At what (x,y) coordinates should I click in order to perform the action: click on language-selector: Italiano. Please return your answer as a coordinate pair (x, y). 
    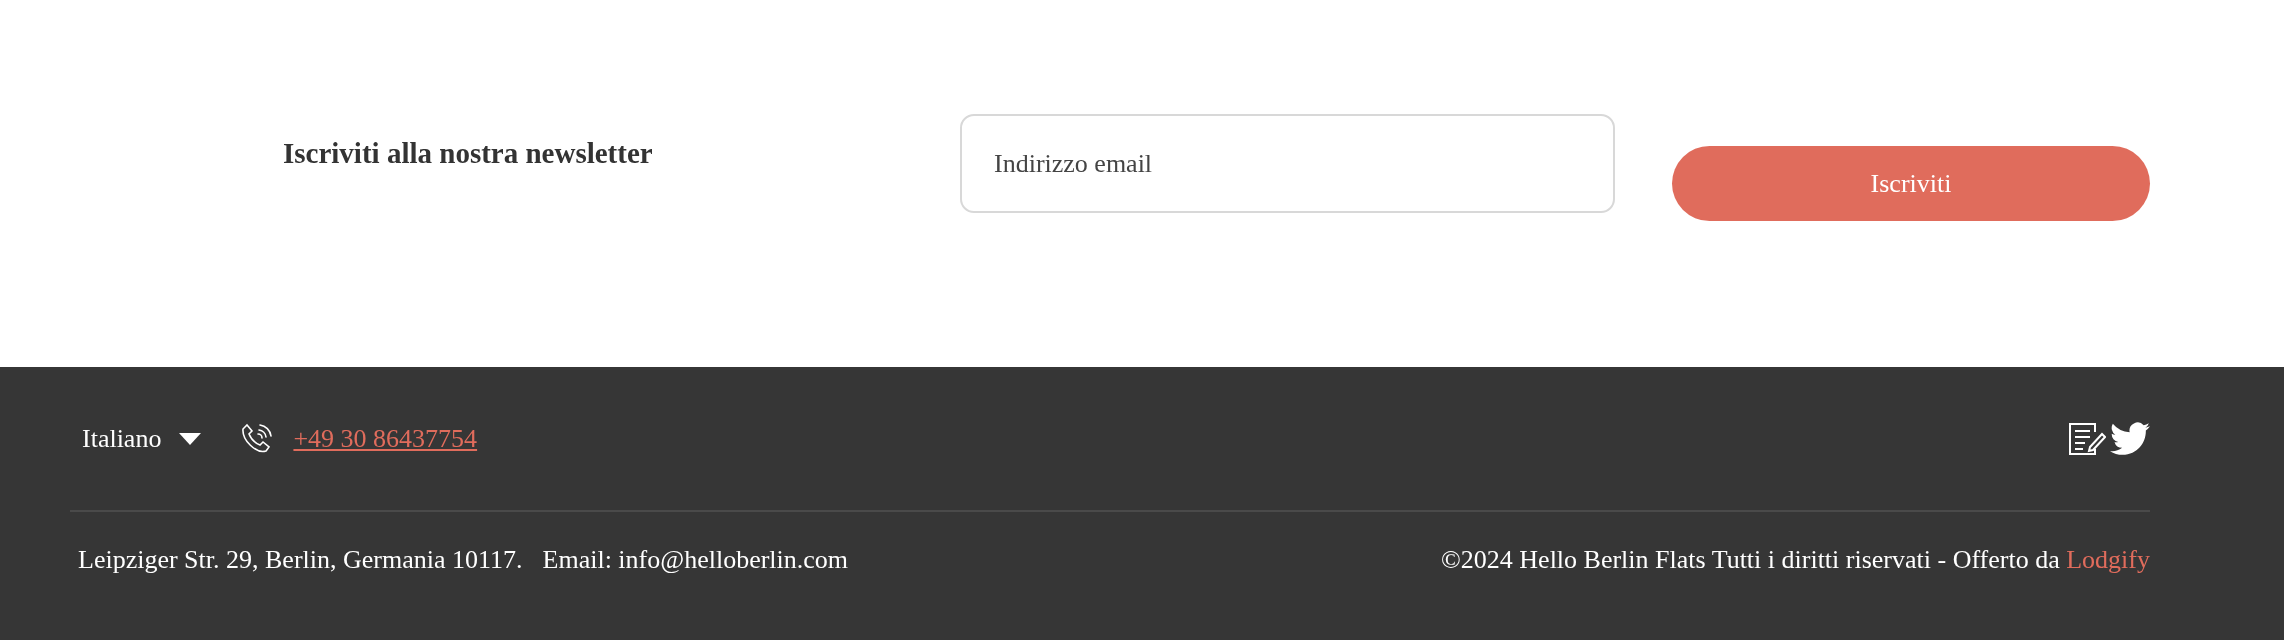
    Looking at the image, I should click on (142, 438).